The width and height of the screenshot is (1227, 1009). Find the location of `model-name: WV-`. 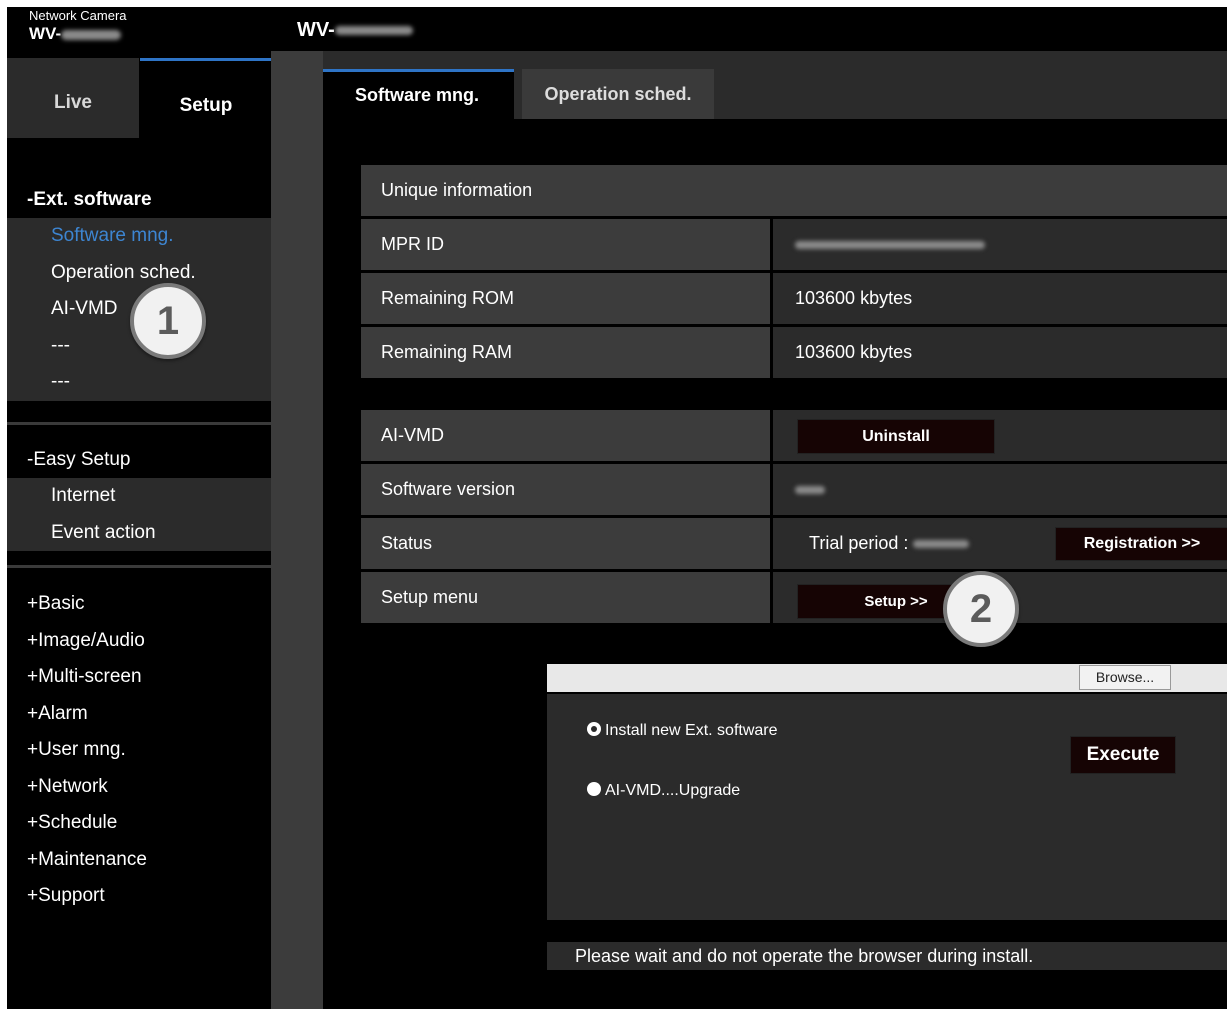

model-name: WV- is located at coordinates (75, 34).